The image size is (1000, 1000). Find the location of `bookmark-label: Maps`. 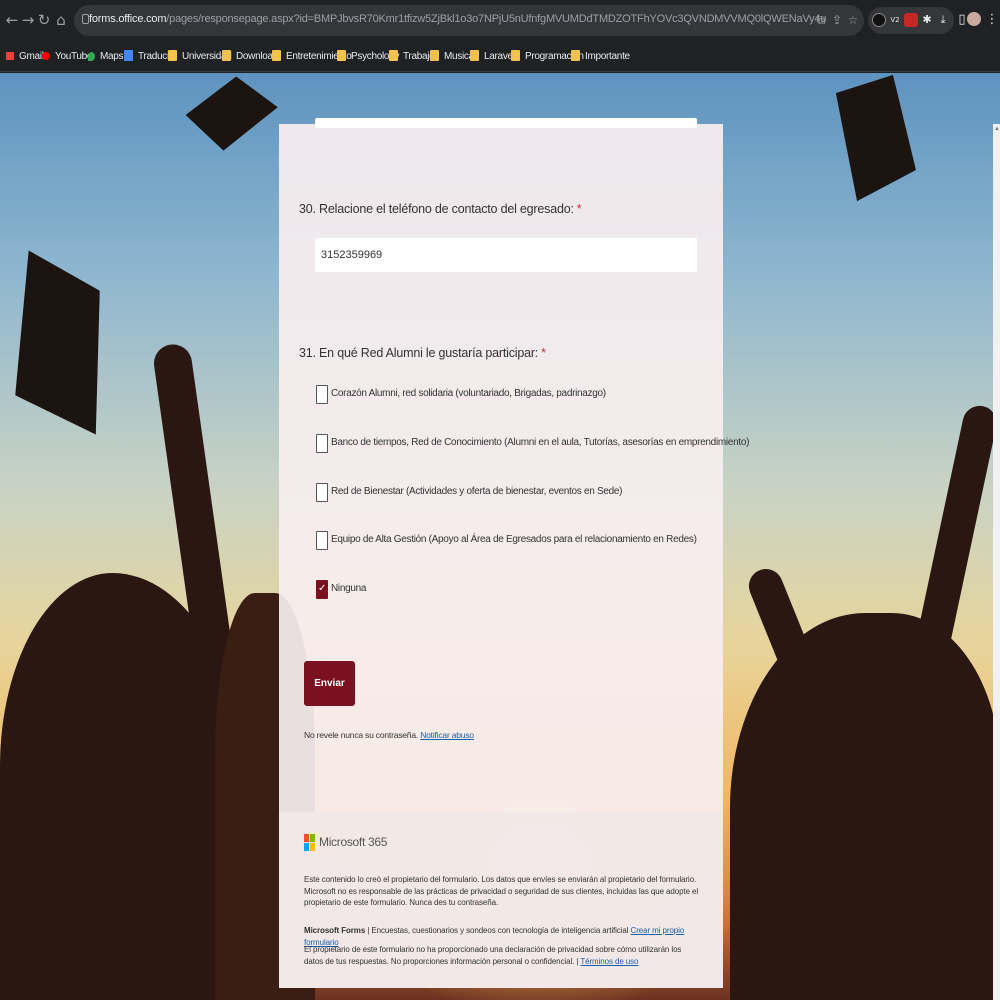

bookmark-label: Maps is located at coordinates (112, 56).